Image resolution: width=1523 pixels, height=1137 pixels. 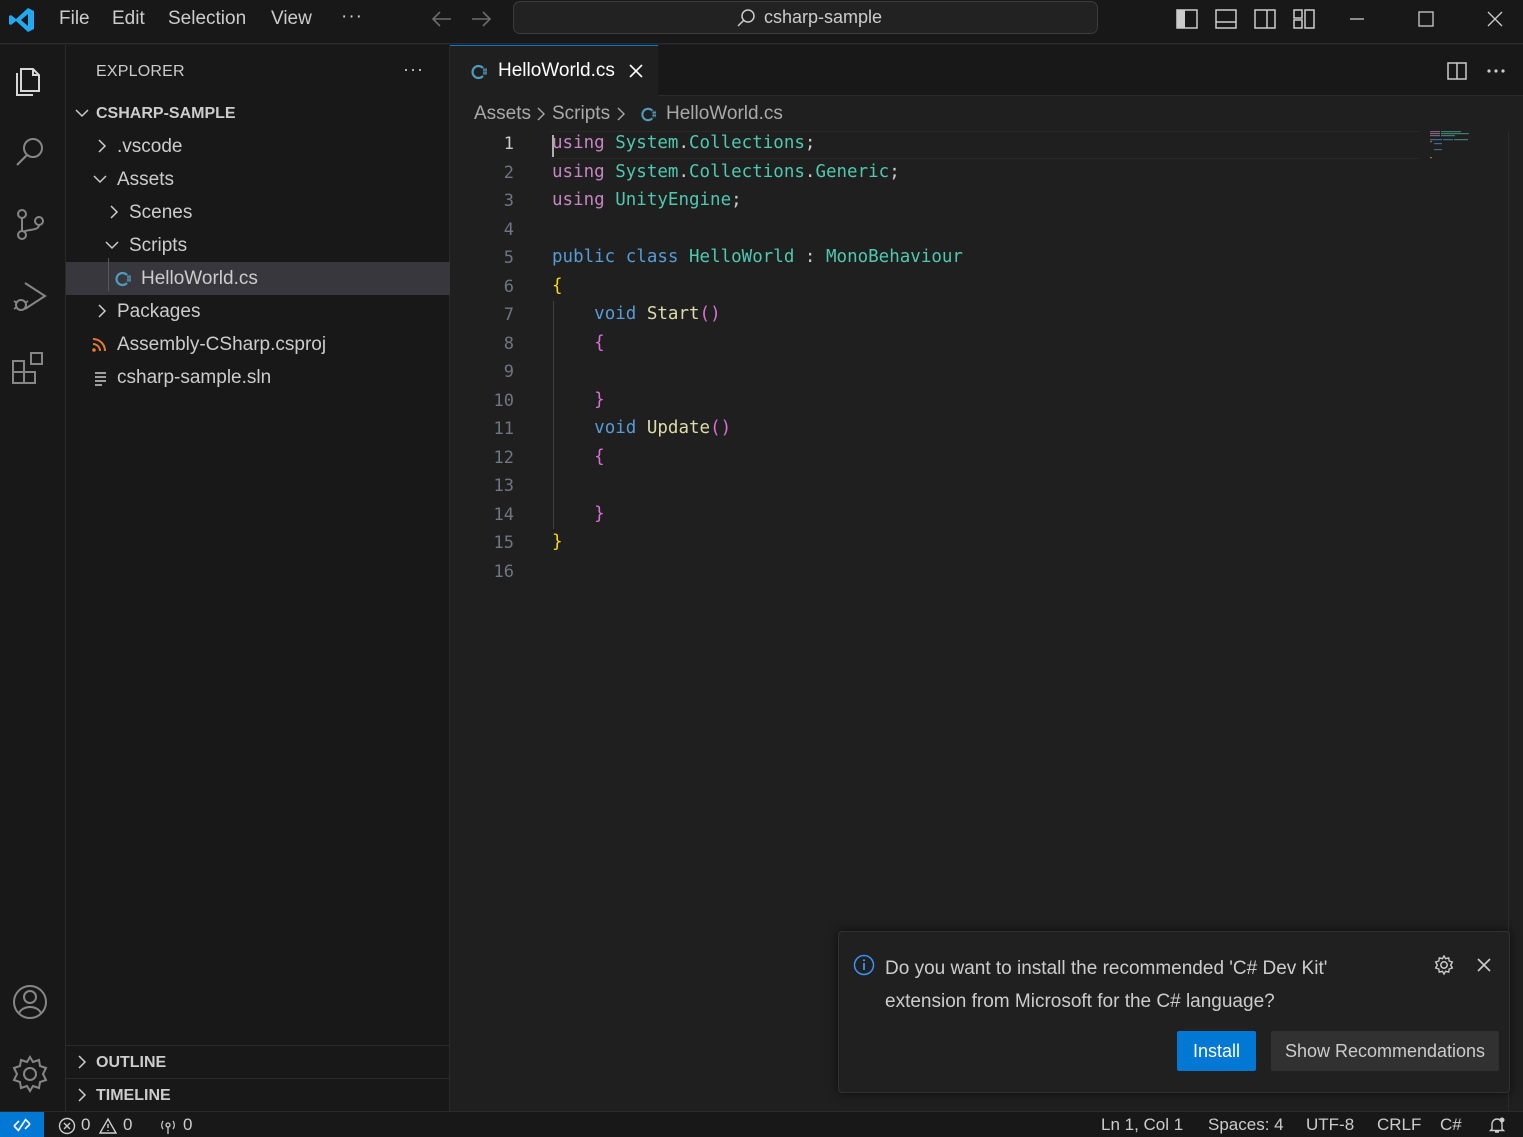 I want to click on code-line: using System.Collections;, so click(x=684, y=143).